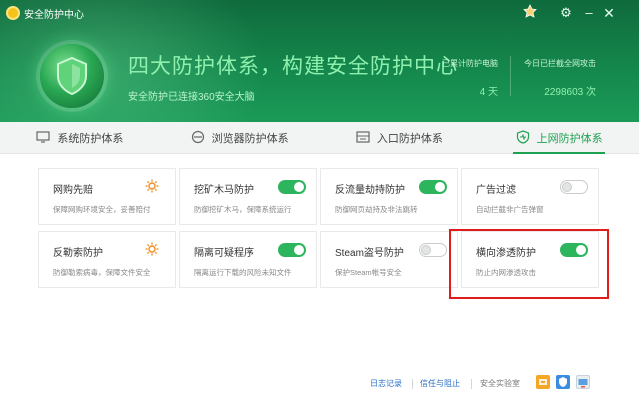  I want to click on tab-label: 上网防护体系, so click(569, 138).